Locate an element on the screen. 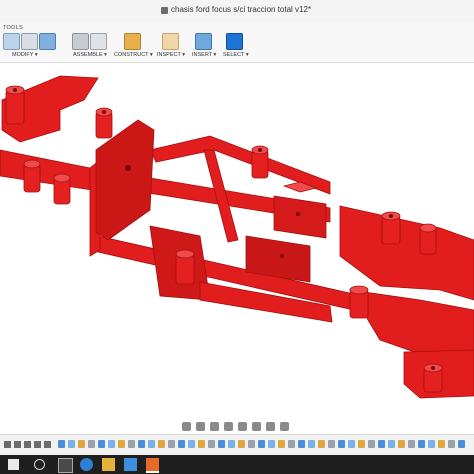 The height and width of the screenshot is (474, 474). search-icon is located at coordinates (39, 464).